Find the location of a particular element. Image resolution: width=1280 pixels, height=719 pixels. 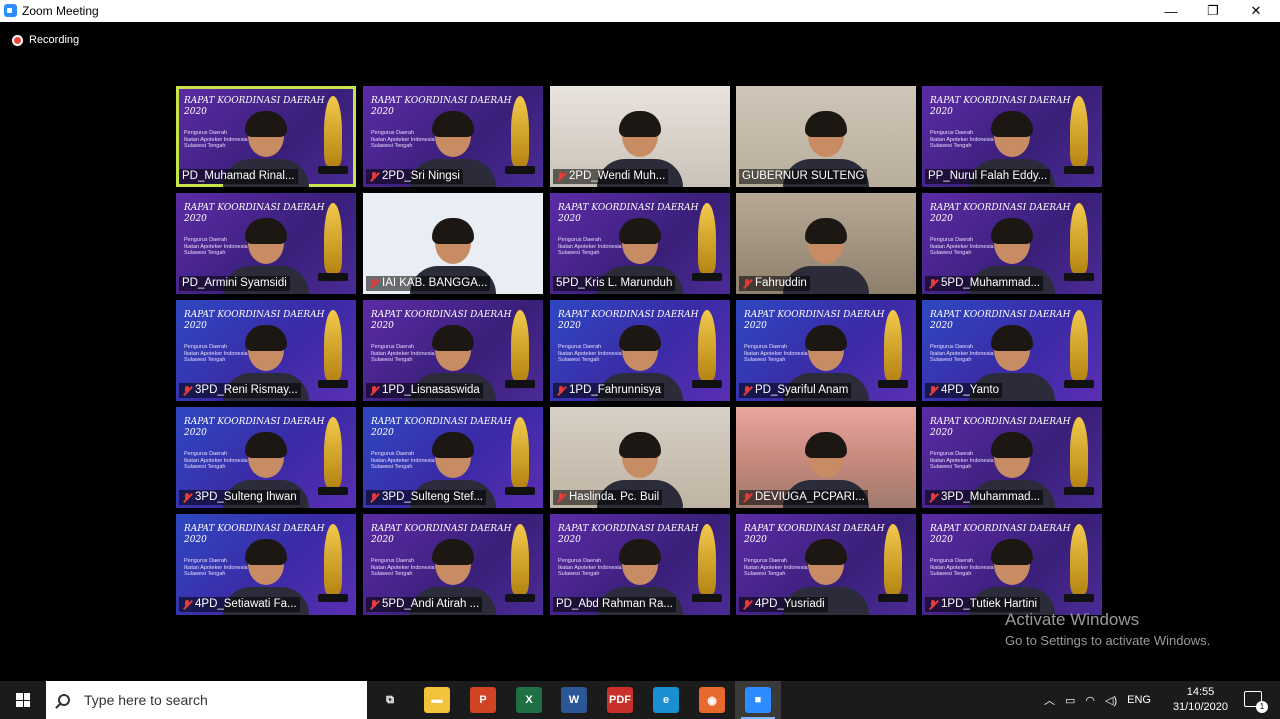

participant-name-label: Fahruddin is located at coordinates (774, 283).